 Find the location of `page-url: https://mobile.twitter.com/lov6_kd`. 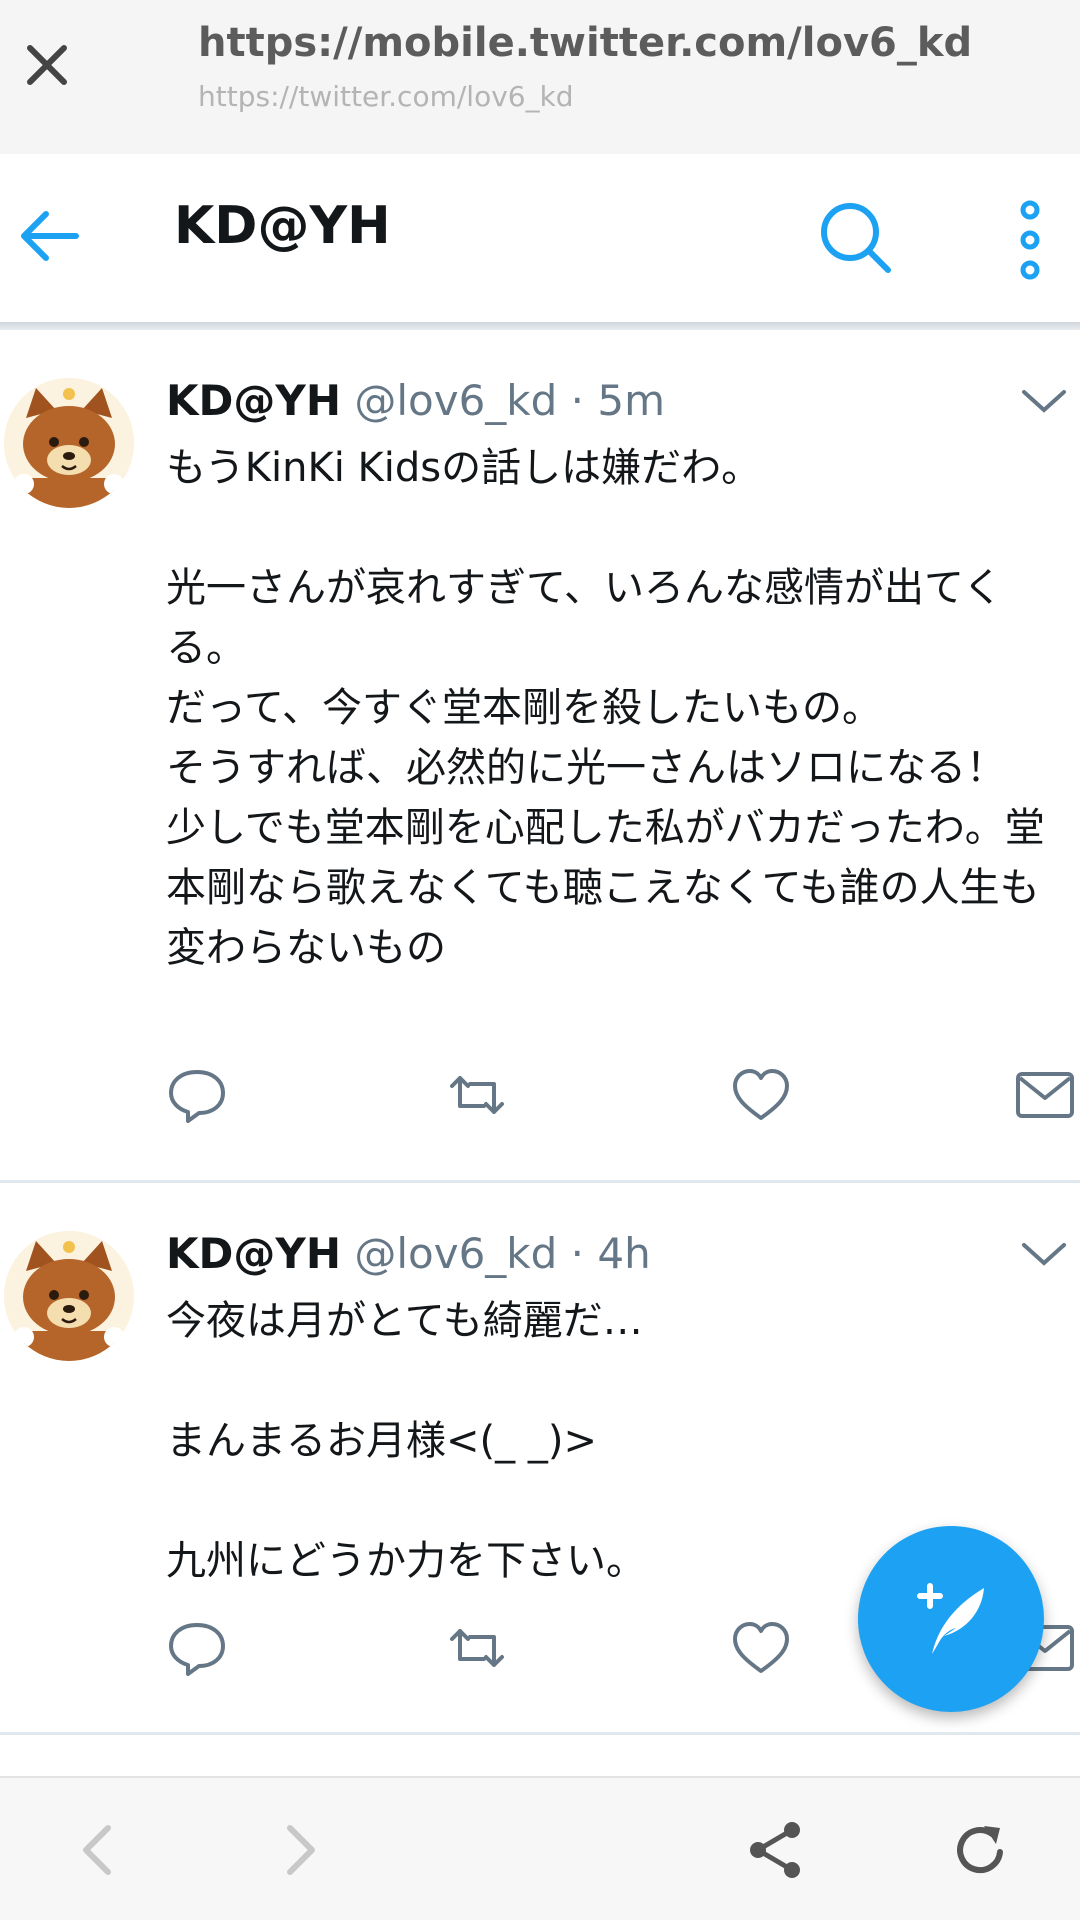

page-url: https://mobile.twitter.com/lov6_kd is located at coordinates (585, 43).